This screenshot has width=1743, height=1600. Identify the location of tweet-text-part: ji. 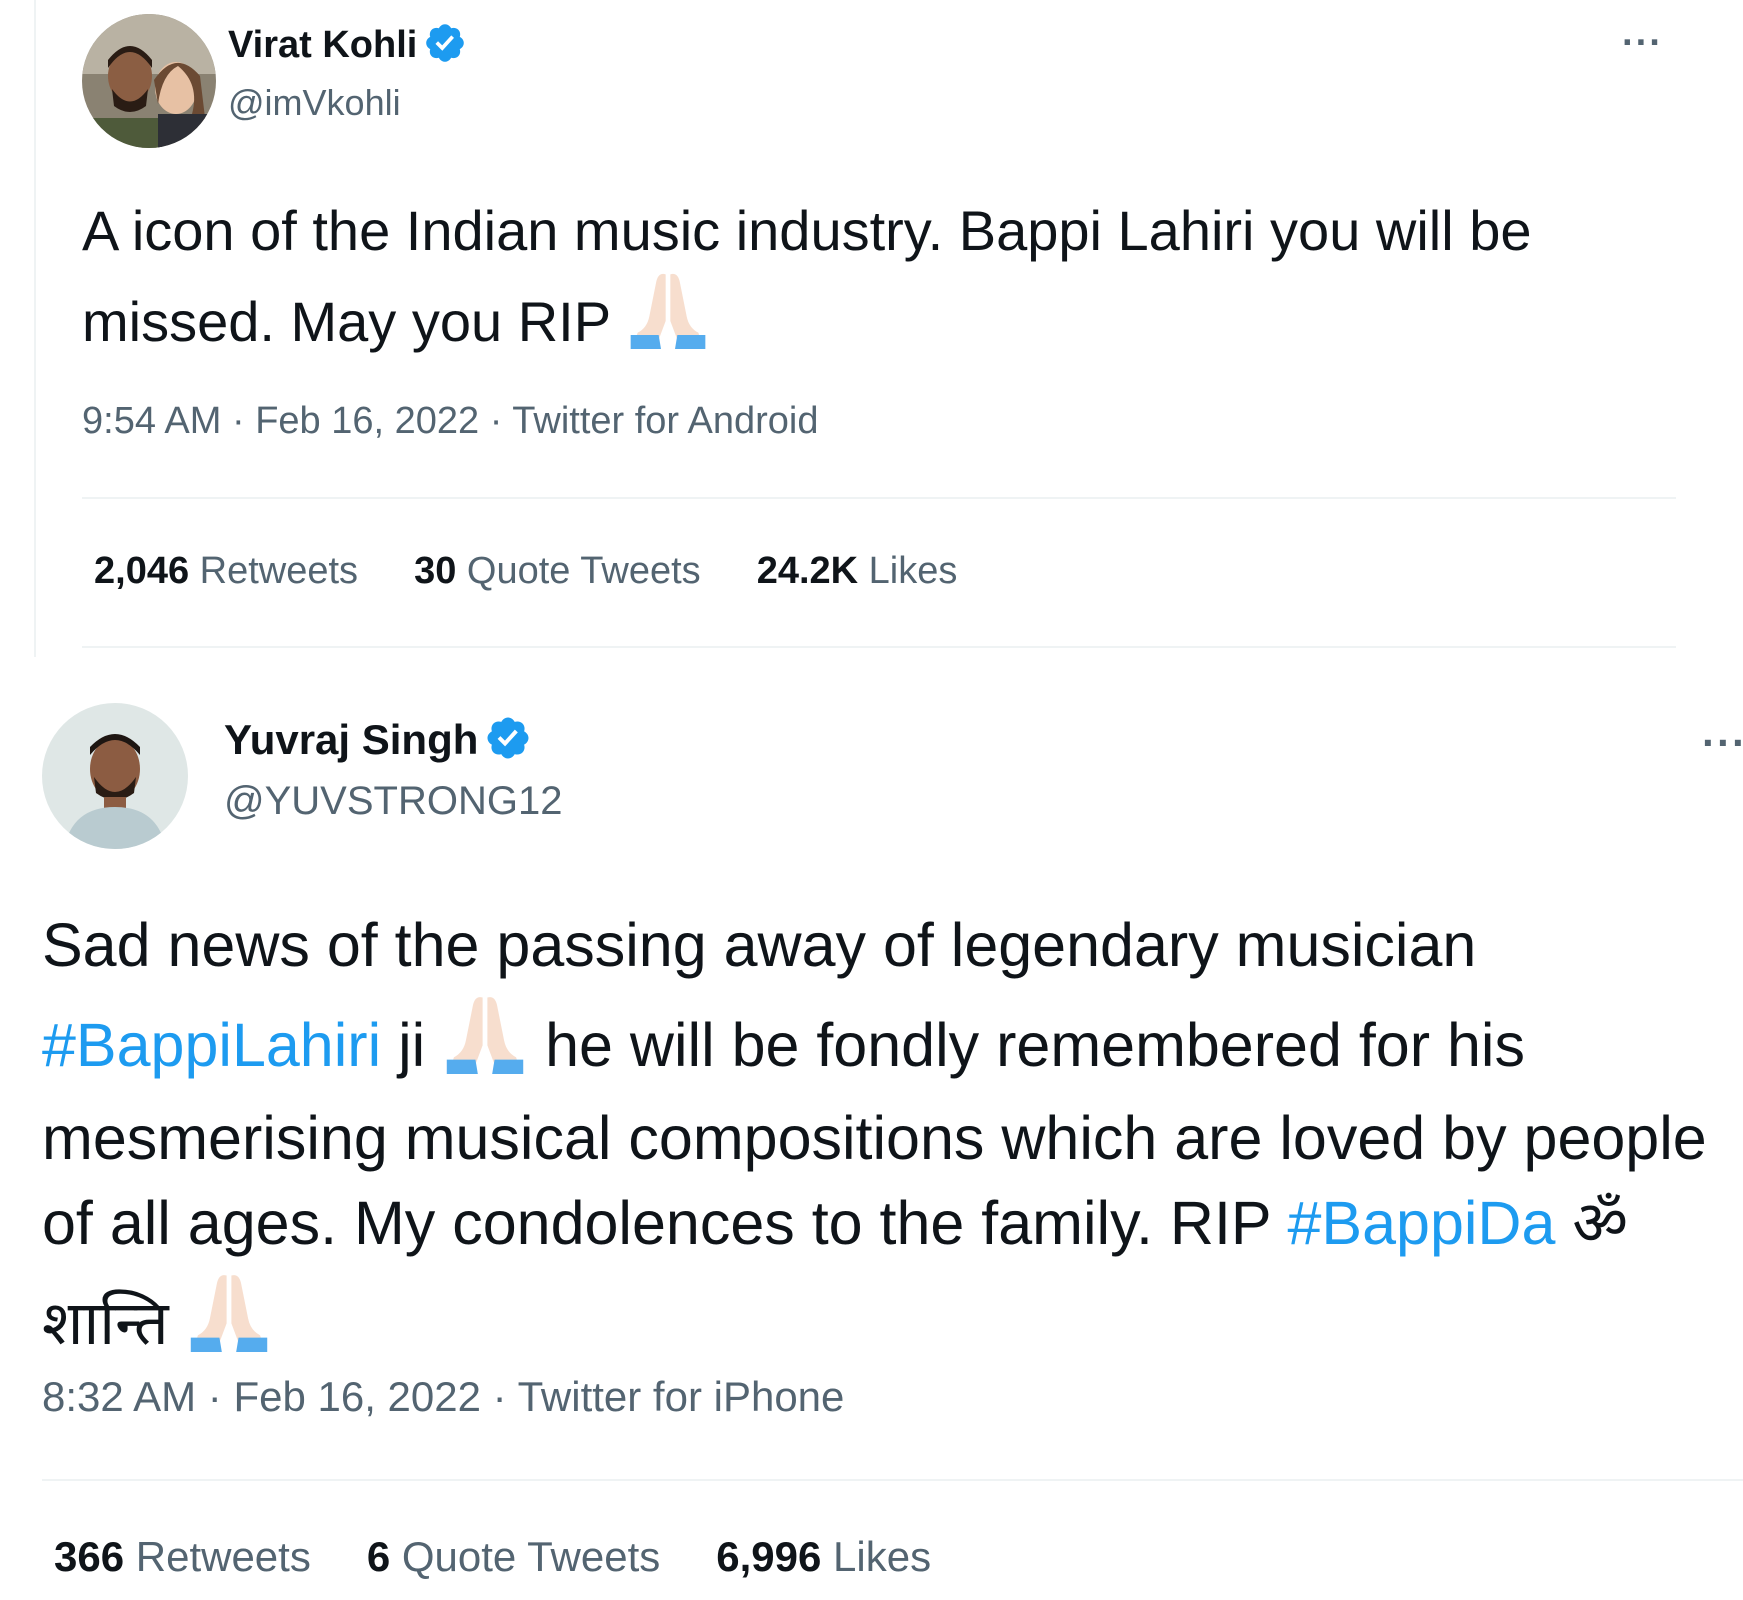
(412, 1045).